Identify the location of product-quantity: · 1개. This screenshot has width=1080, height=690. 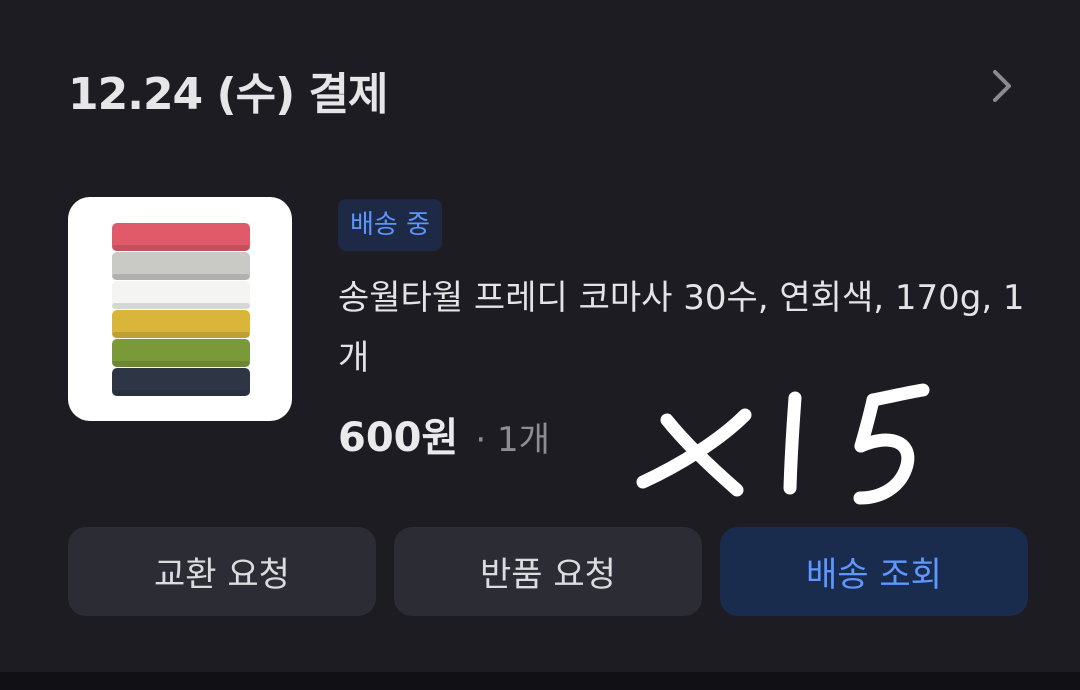
(512, 440).